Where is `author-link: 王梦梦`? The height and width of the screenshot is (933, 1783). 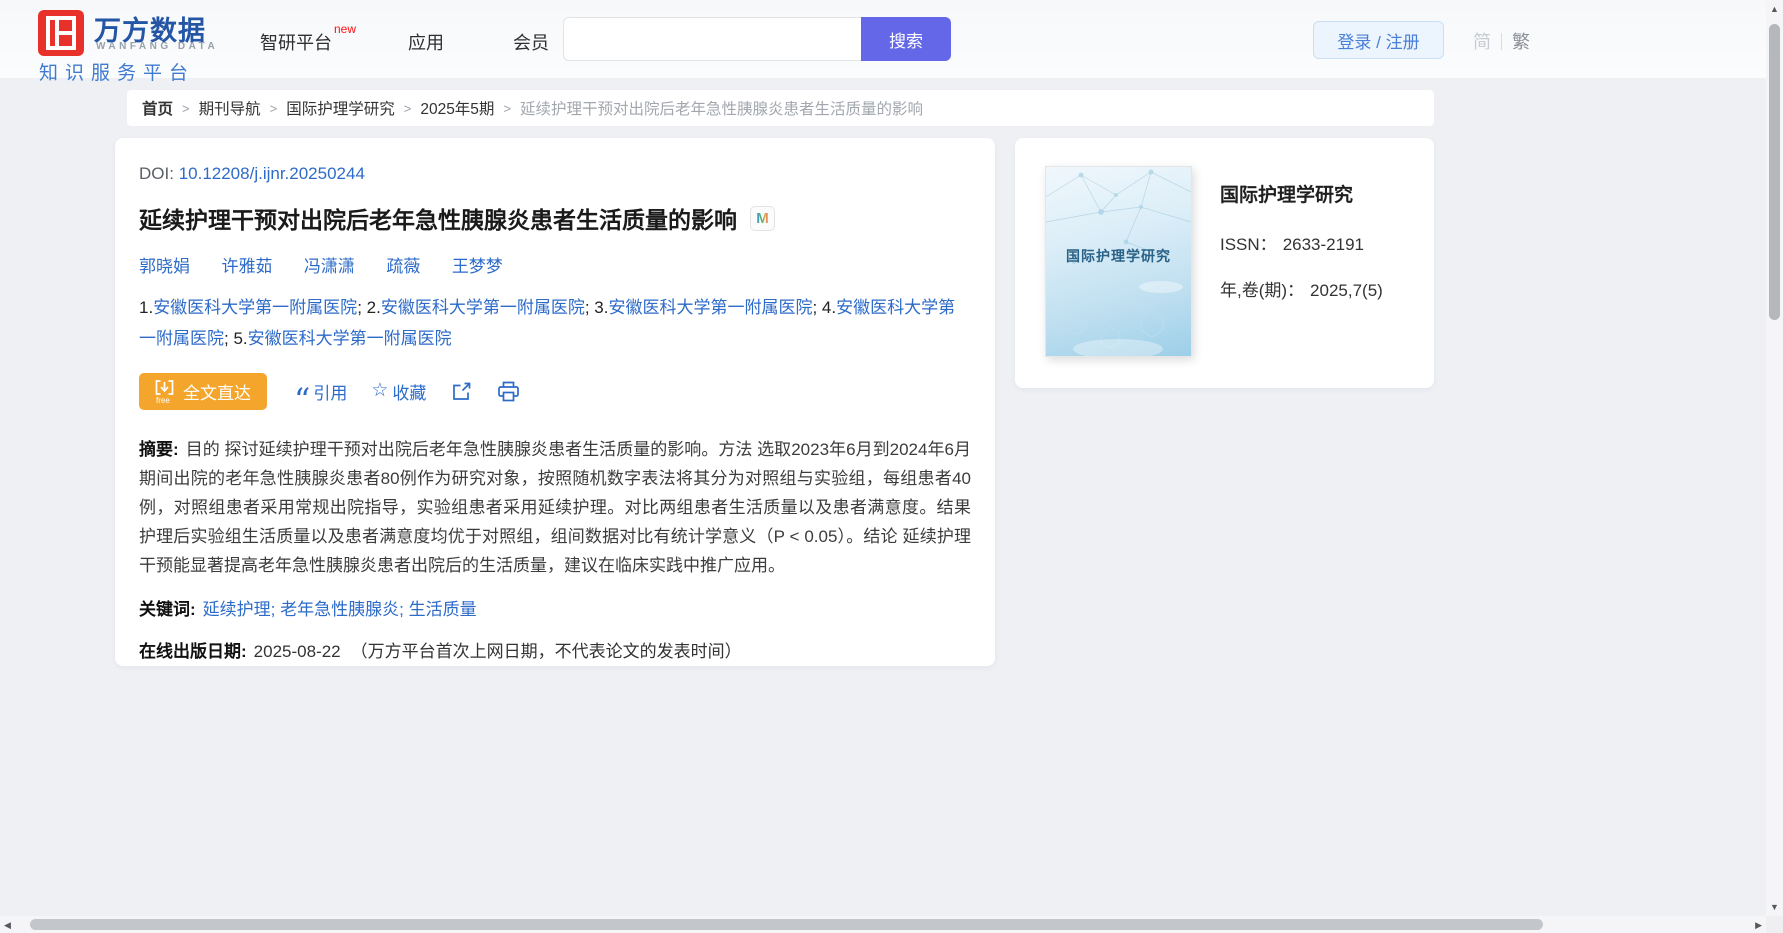 author-link: 王梦梦 is located at coordinates (477, 266).